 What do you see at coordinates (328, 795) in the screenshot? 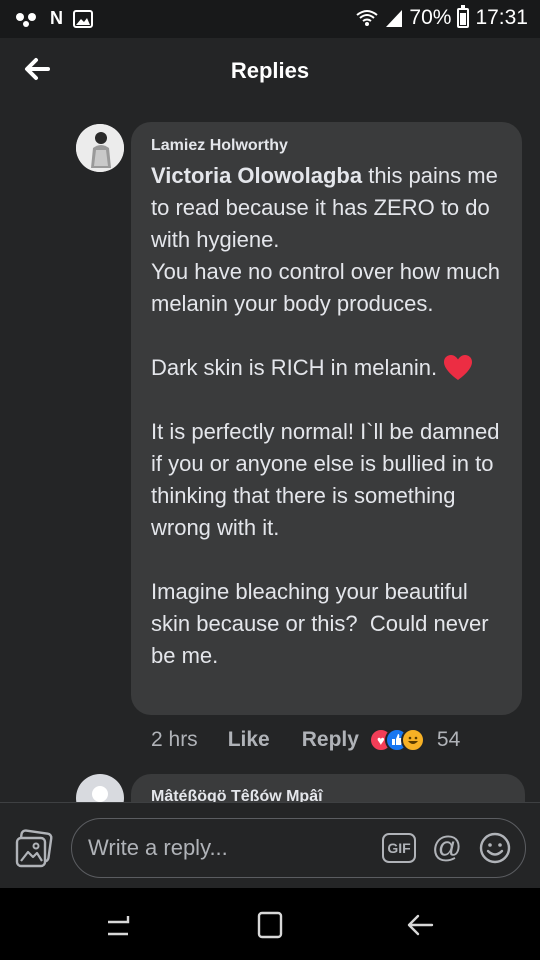
I see `comment-author: Mâtéßögö Têßów Mpâî` at bounding box center [328, 795].